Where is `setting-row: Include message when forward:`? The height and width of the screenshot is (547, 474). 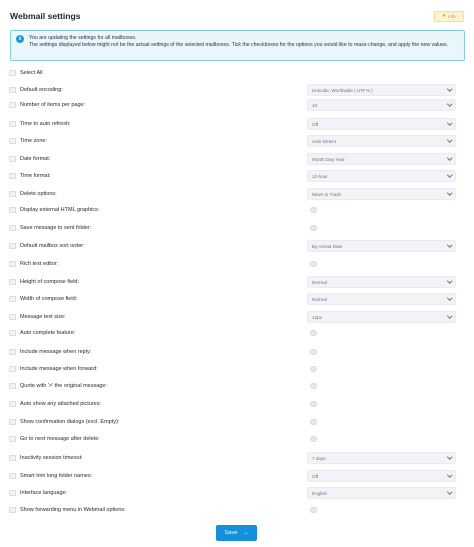 setting-row: Include message when forward: is located at coordinates (237, 369).